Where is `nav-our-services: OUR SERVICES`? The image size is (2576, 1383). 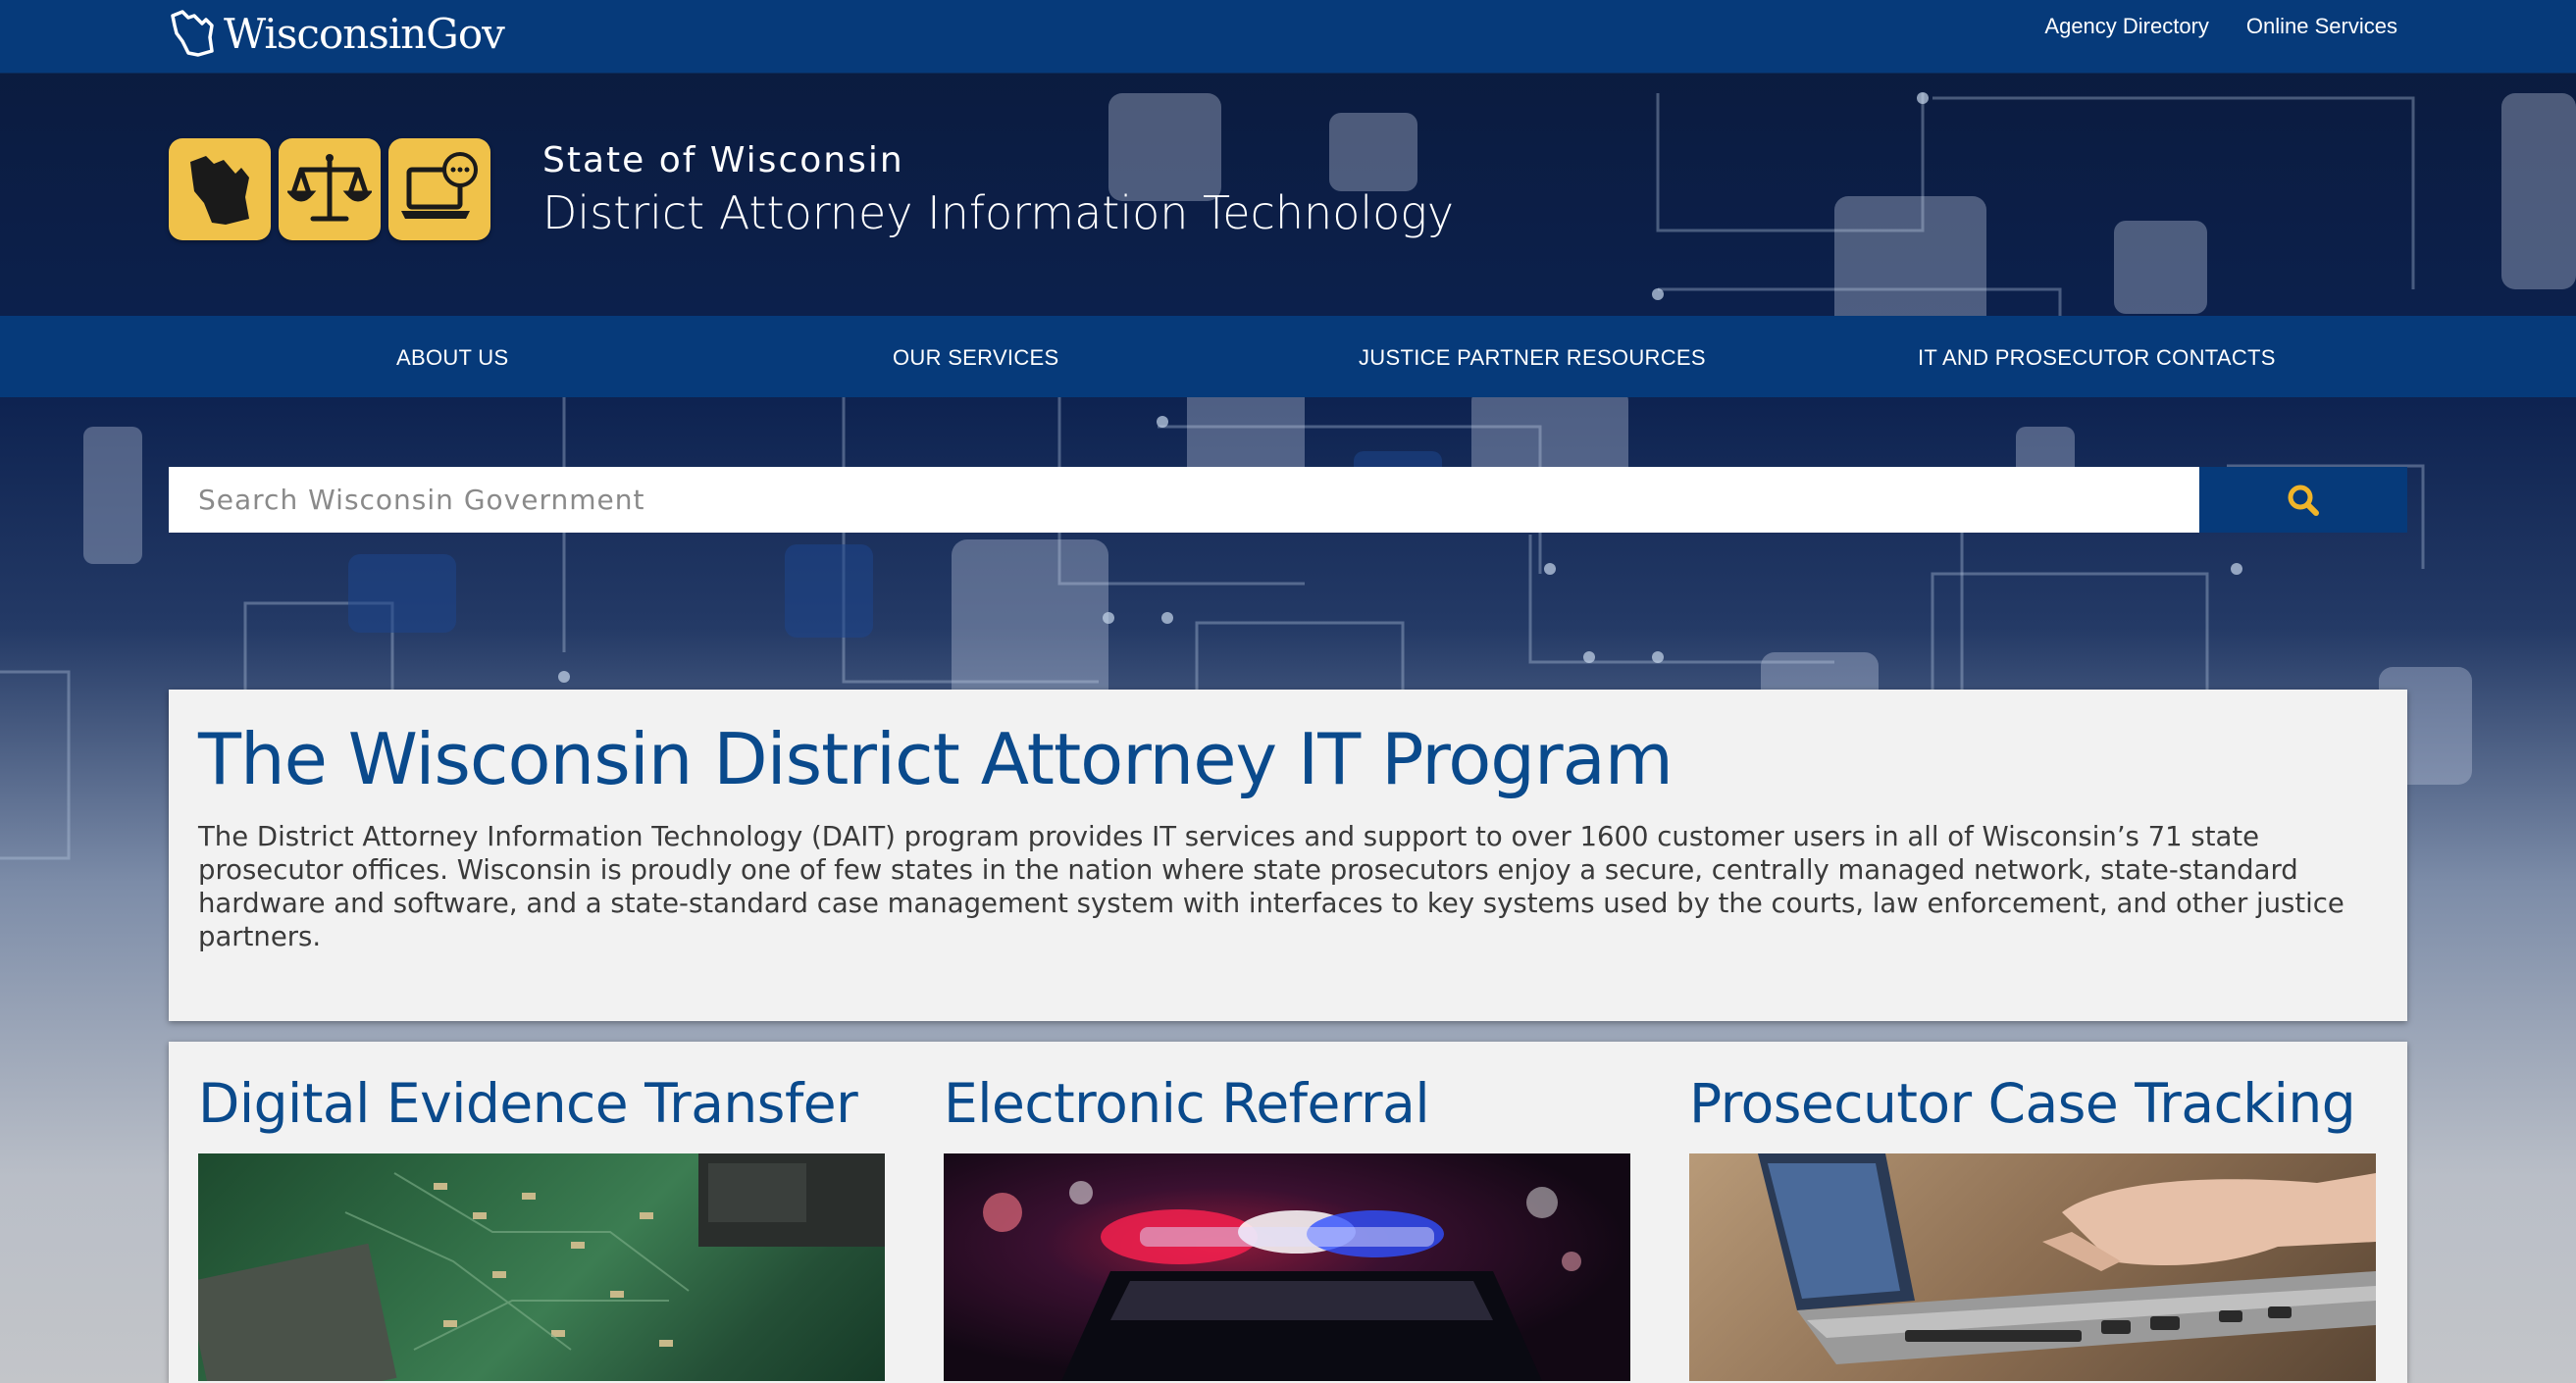 nav-our-services: OUR SERVICES is located at coordinates (975, 358).